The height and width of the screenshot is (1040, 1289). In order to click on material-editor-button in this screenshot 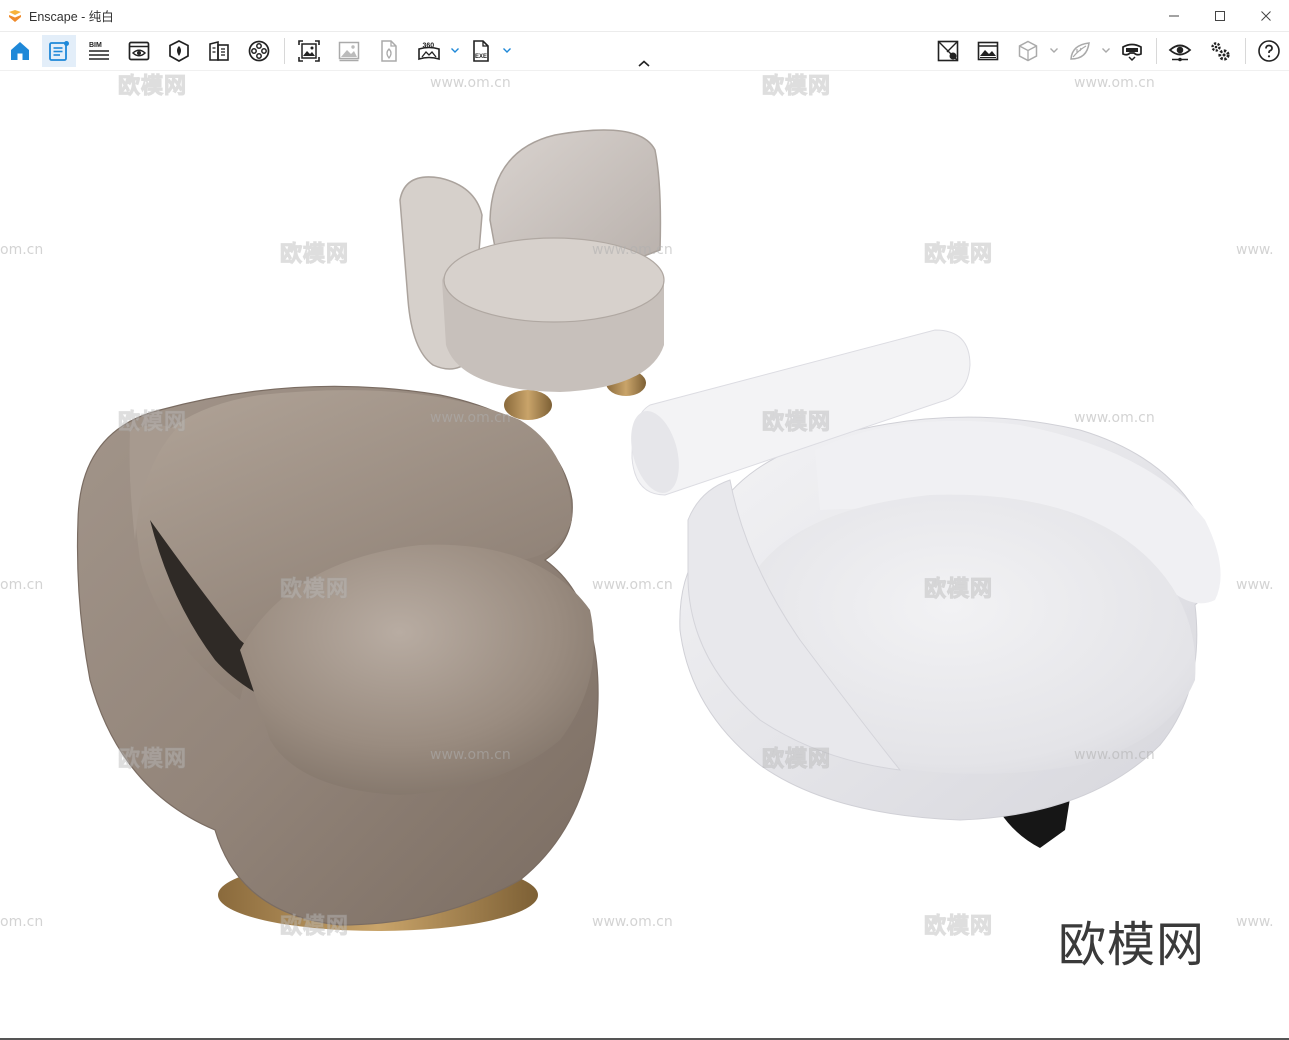, I will do `click(219, 51)`.